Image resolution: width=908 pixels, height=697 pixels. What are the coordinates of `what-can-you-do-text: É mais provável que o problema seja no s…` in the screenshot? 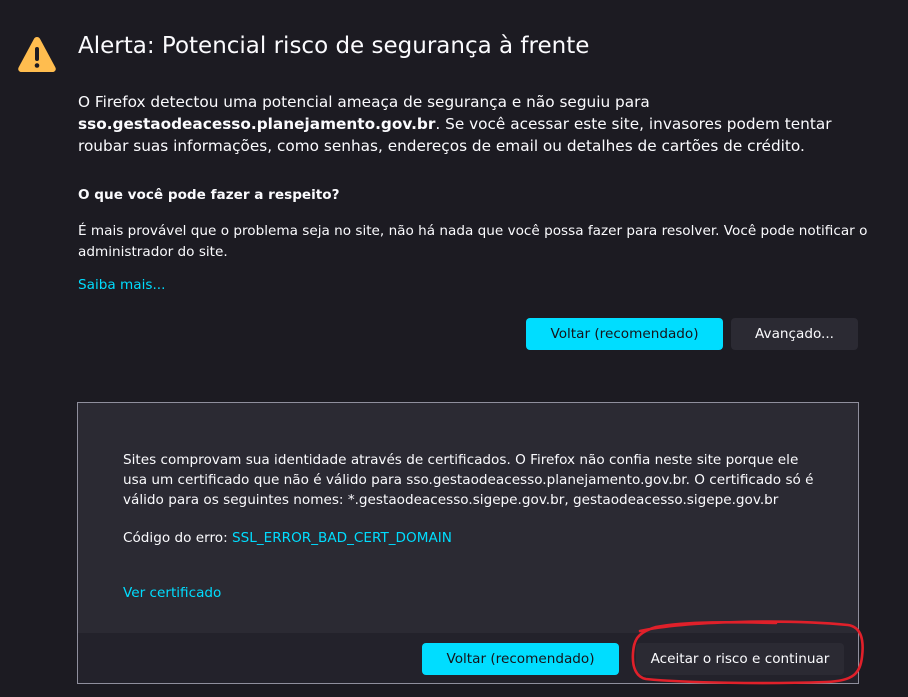 It's located at (473, 241).